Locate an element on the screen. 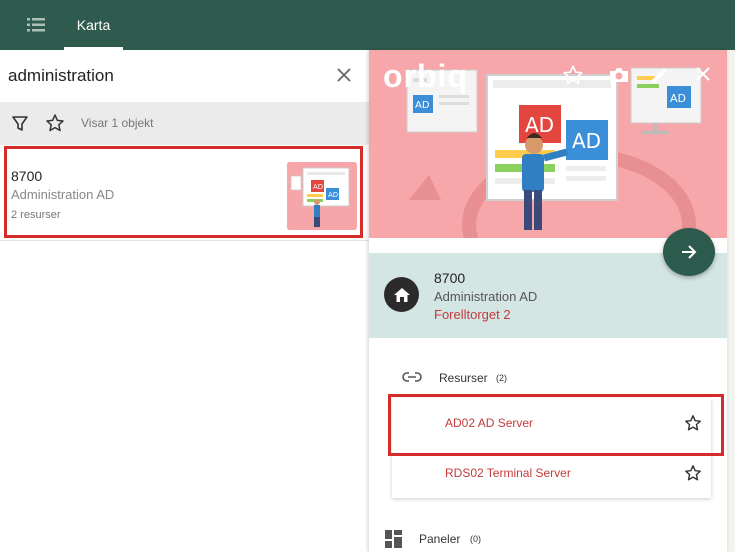 Image resolution: width=735 pixels, height=552 pixels. search-row is located at coordinates (185, 76).